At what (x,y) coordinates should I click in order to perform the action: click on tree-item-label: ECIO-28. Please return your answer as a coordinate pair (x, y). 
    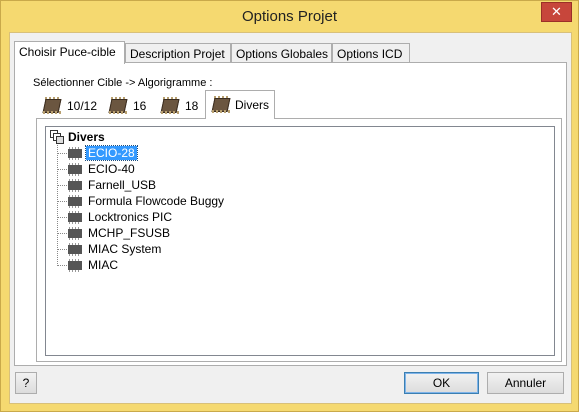
    Looking at the image, I should click on (111, 153).